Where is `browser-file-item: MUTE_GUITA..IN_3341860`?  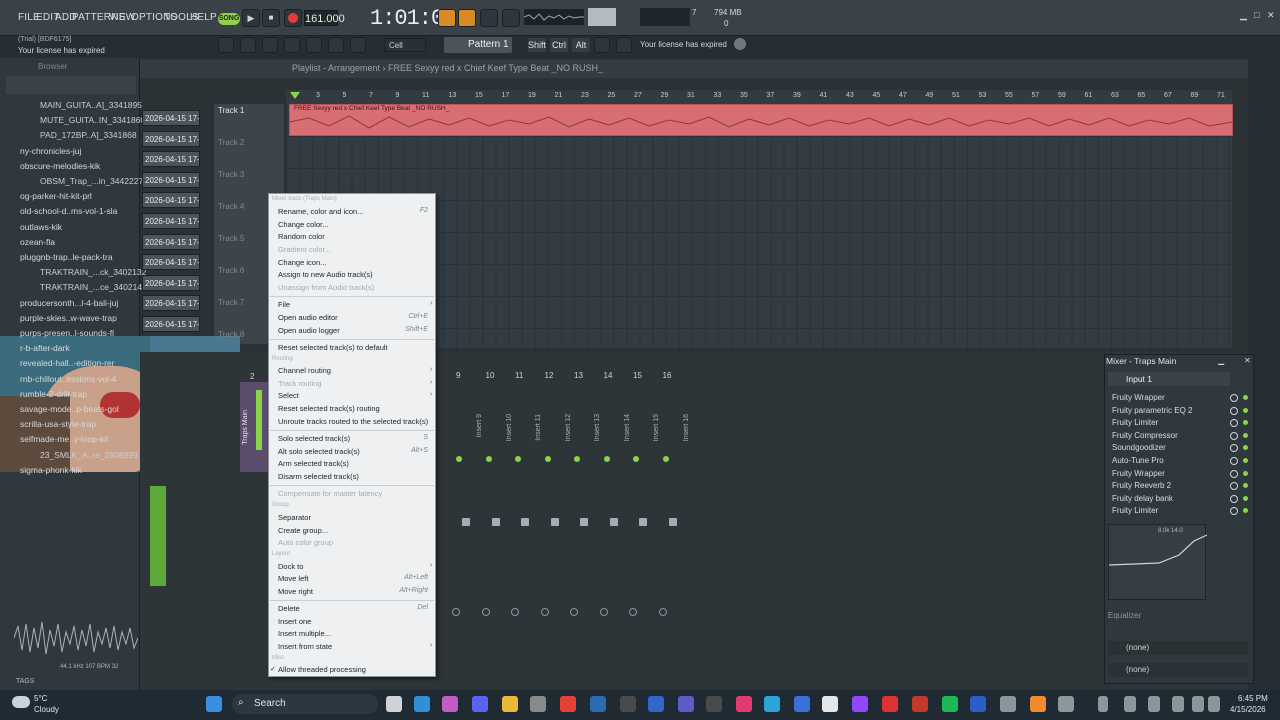 browser-file-item: MUTE_GUITA..IN_3341860 is located at coordinates (99, 120).